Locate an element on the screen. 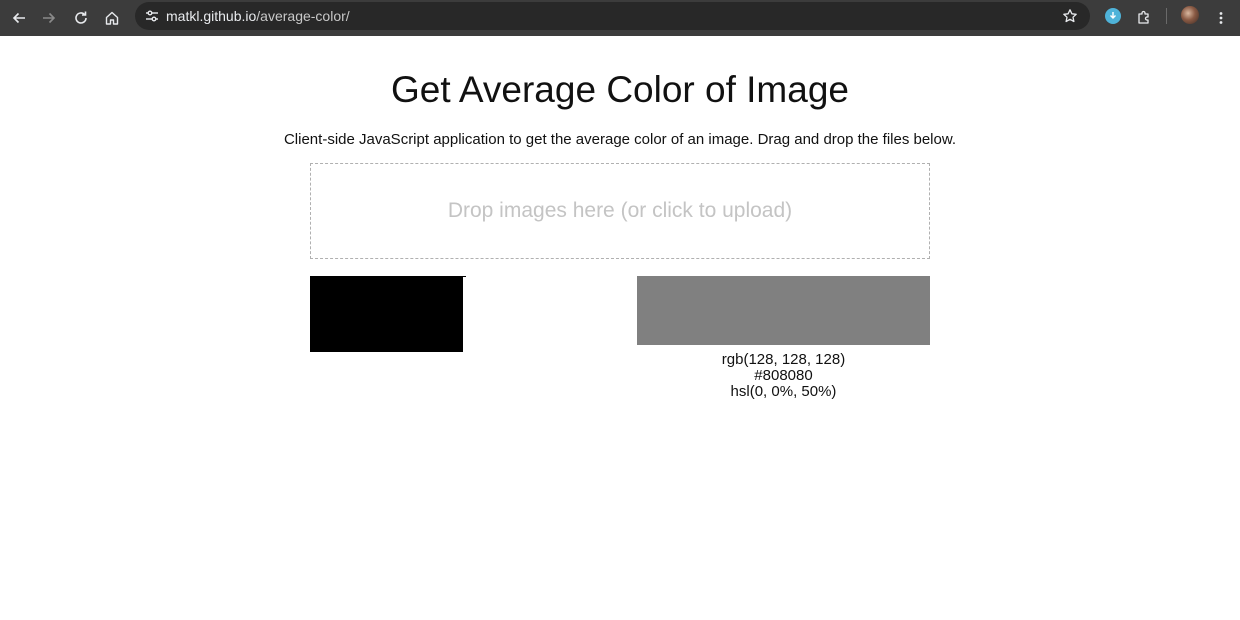  back-button is located at coordinates (19, 18).